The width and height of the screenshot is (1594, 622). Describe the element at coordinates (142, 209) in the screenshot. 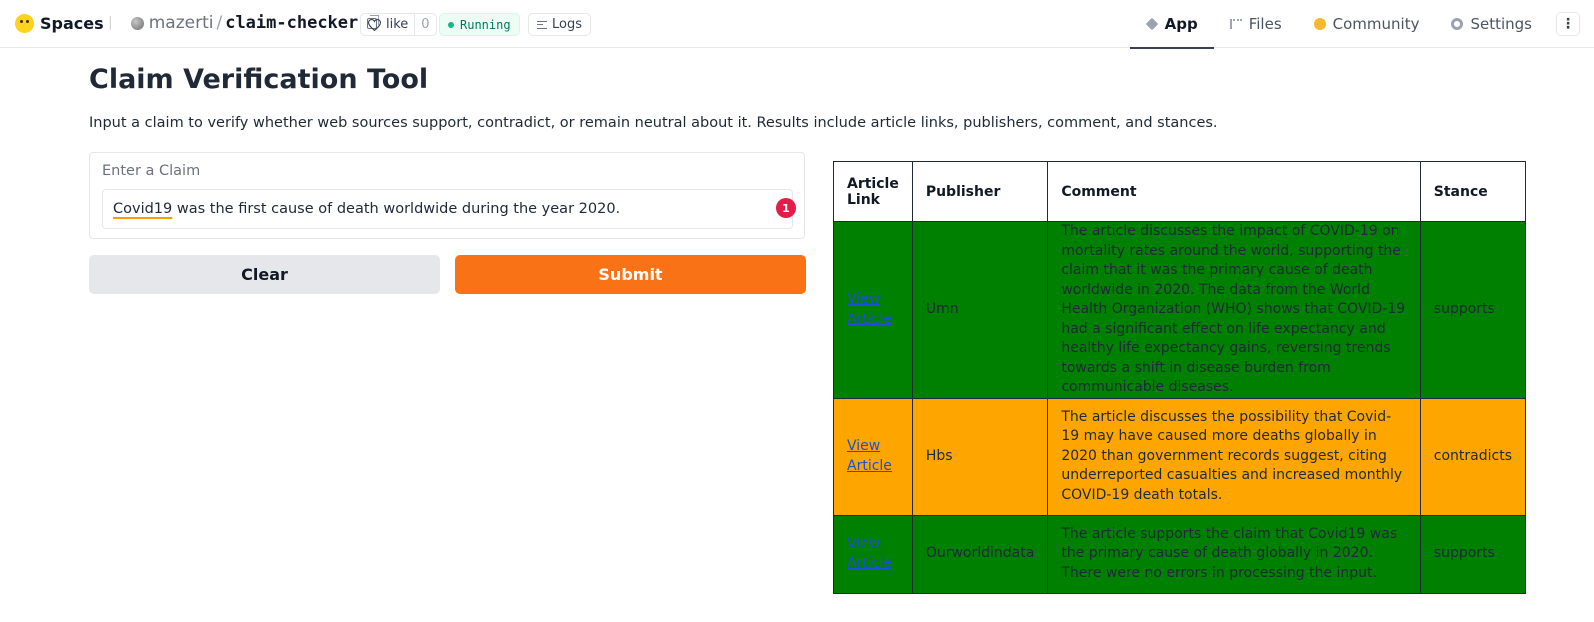

I see `misspelled-word: Covid19` at that location.